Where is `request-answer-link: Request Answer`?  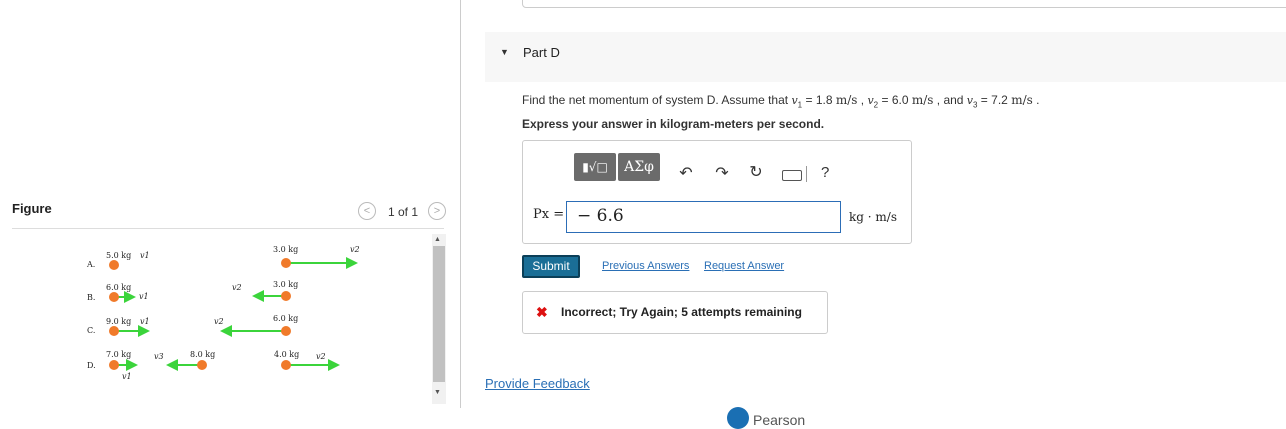 request-answer-link: Request Answer is located at coordinates (744, 266).